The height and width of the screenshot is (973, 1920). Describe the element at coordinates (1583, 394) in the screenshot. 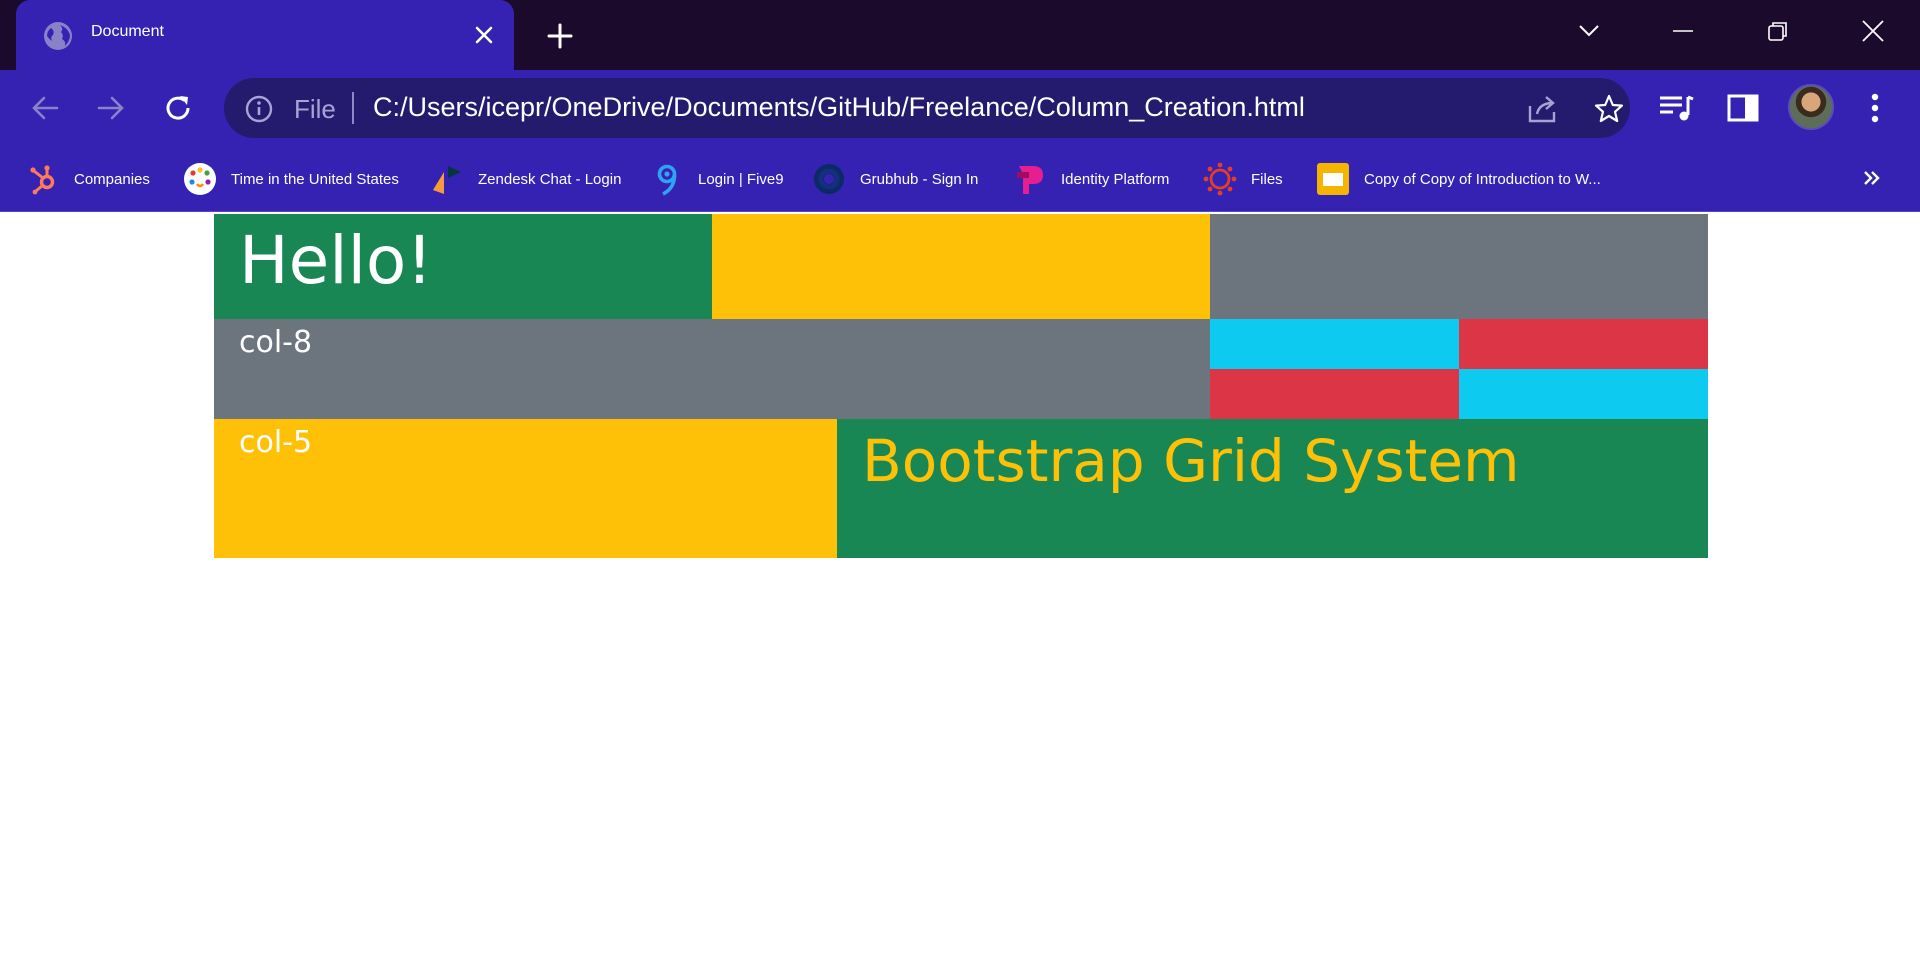

I see `grid-cell-cyan-bottom` at that location.